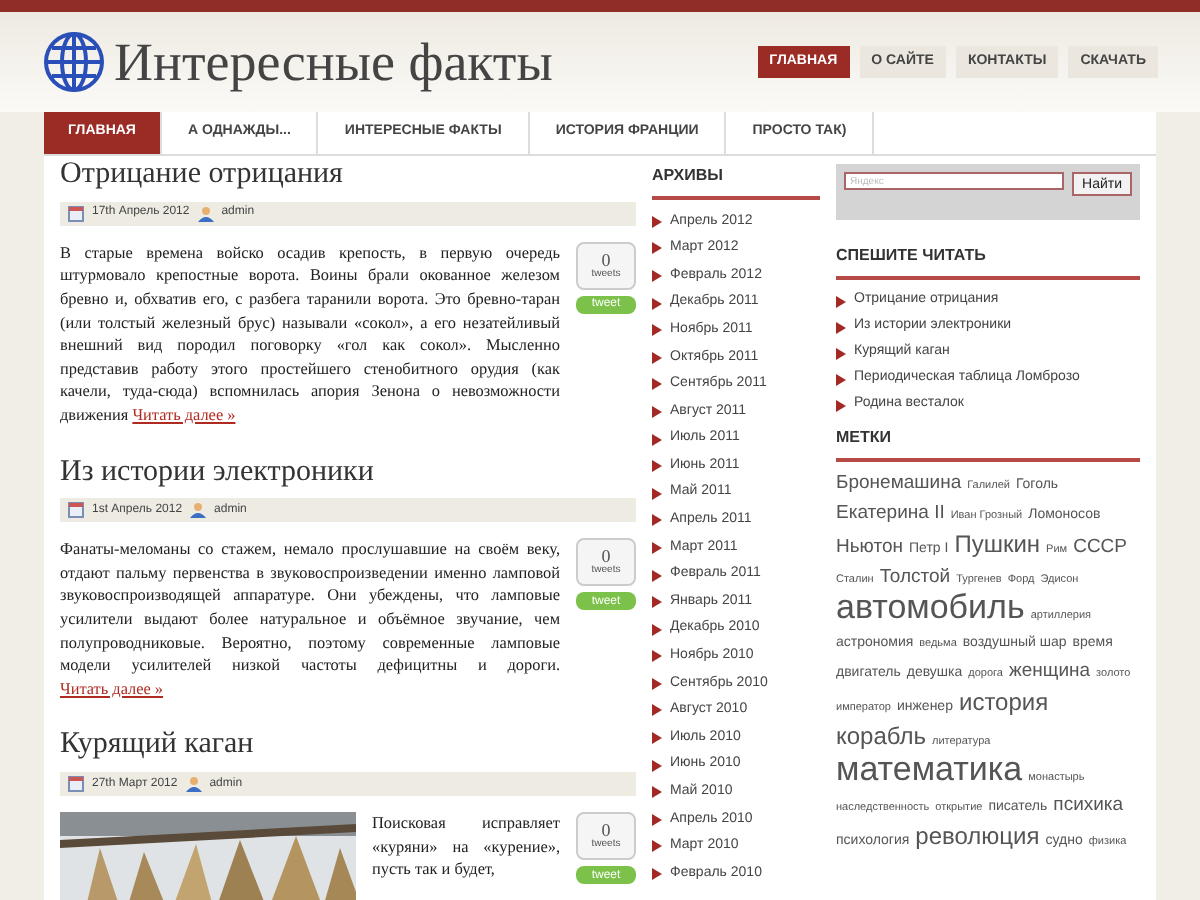 Image resolution: width=1200 pixels, height=900 pixels. What do you see at coordinates (333, 62) in the screenshot?
I see `site-title: Интересные факты` at bounding box center [333, 62].